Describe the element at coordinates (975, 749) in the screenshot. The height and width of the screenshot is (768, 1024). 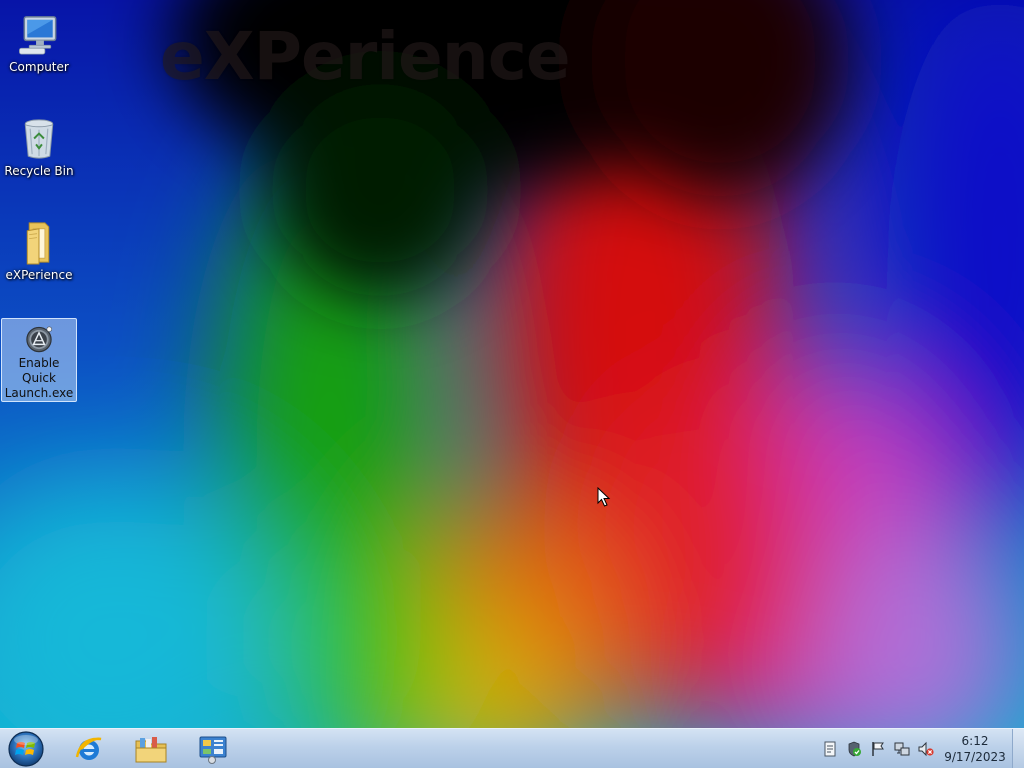
I see `taskbar-clock: 6:12 9/17/2023` at that location.